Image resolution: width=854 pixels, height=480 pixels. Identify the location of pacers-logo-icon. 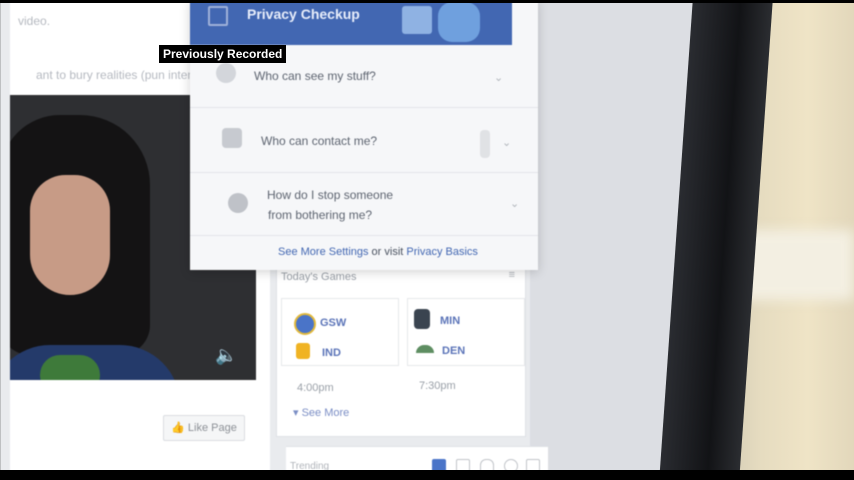
(303, 351).